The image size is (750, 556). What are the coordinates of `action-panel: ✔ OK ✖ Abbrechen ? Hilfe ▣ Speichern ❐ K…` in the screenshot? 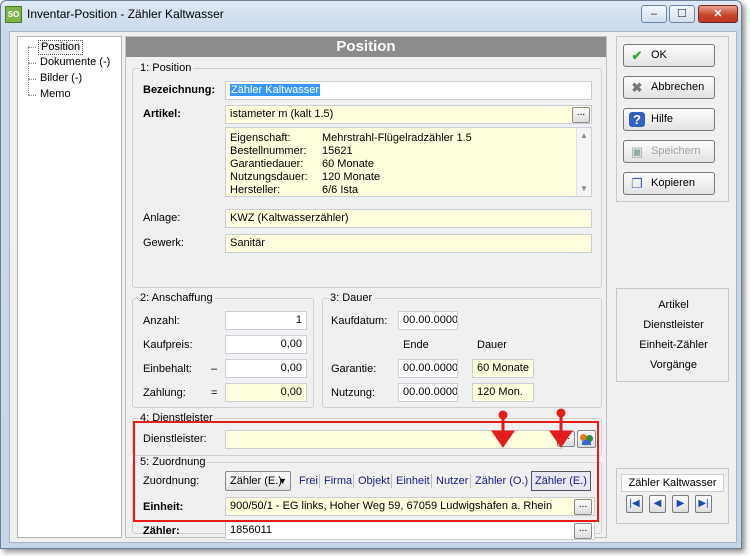 It's located at (672, 119).